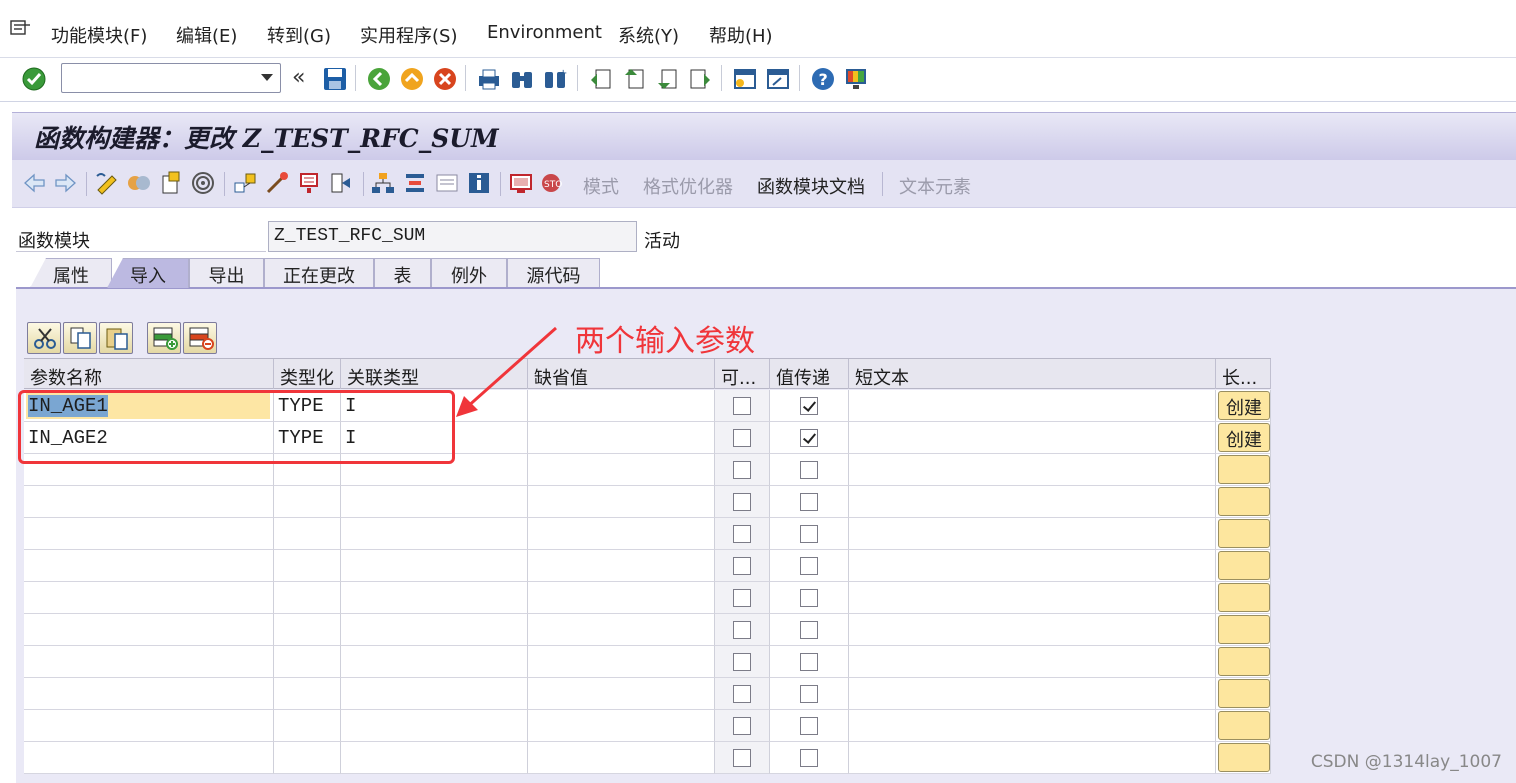 Image resolution: width=1516 pixels, height=783 pixels. What do you see at coordinates (139, 183) in the screenshot?
I see `active-inactive-icon` at bounding box center [139, 183].